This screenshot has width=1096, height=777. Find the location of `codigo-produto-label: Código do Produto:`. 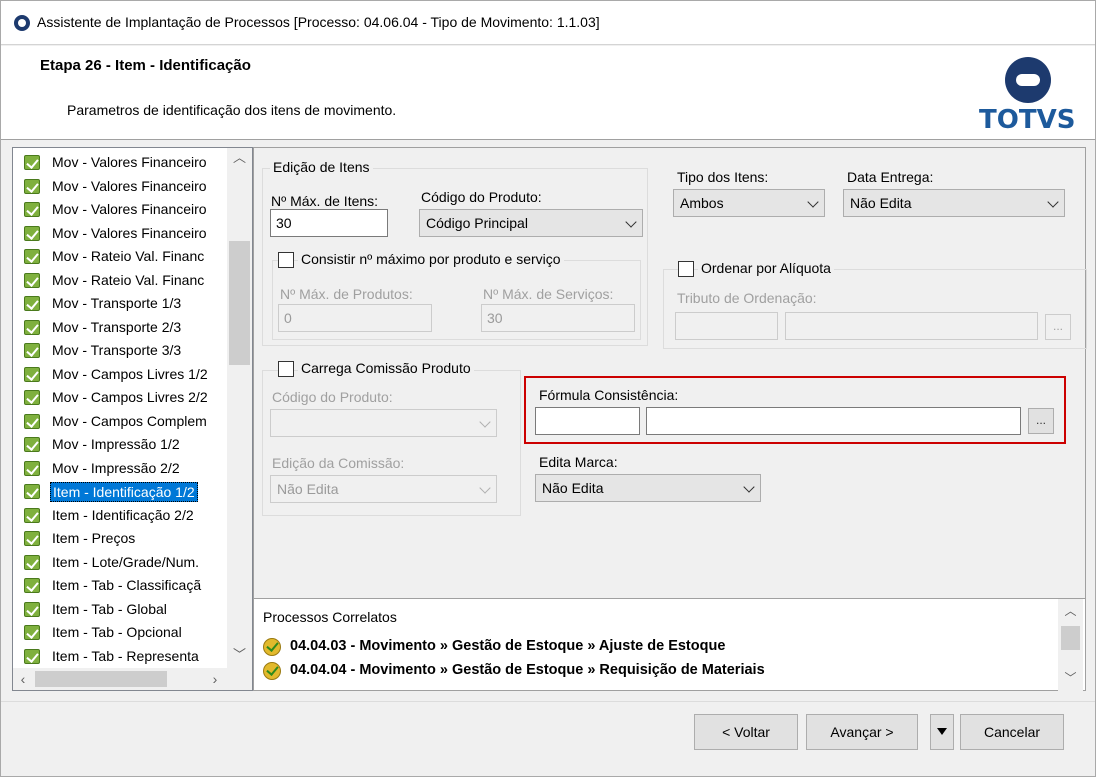

codigo-produto-label: Código do Produto: is located at coordinates (481, 197).